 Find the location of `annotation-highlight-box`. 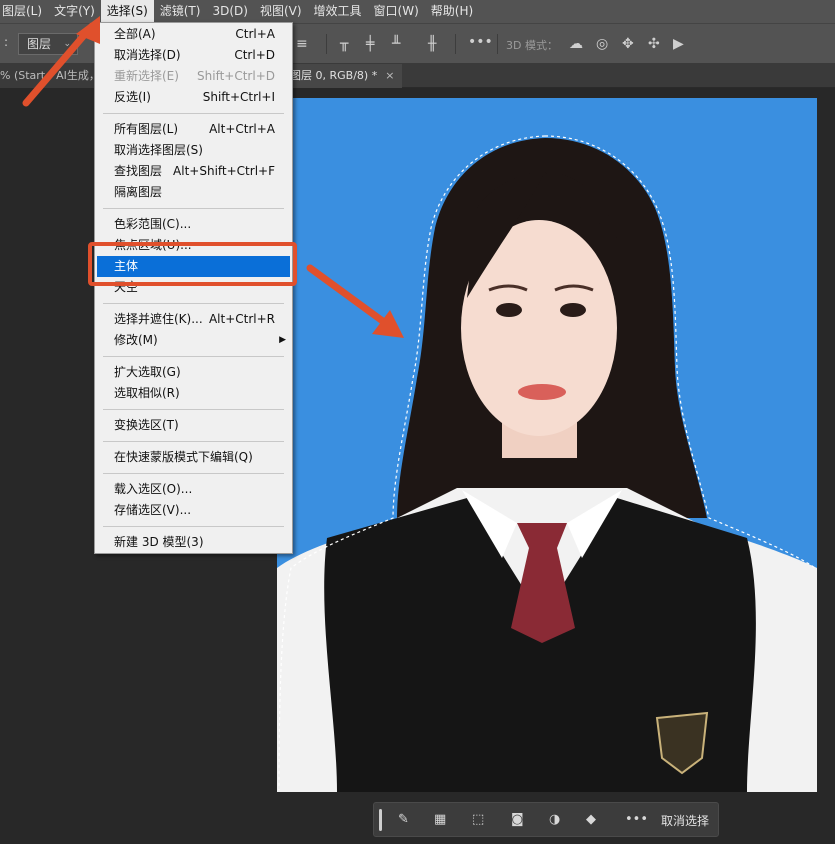

annotation-highlight-box is located at coordinates (192, 264).